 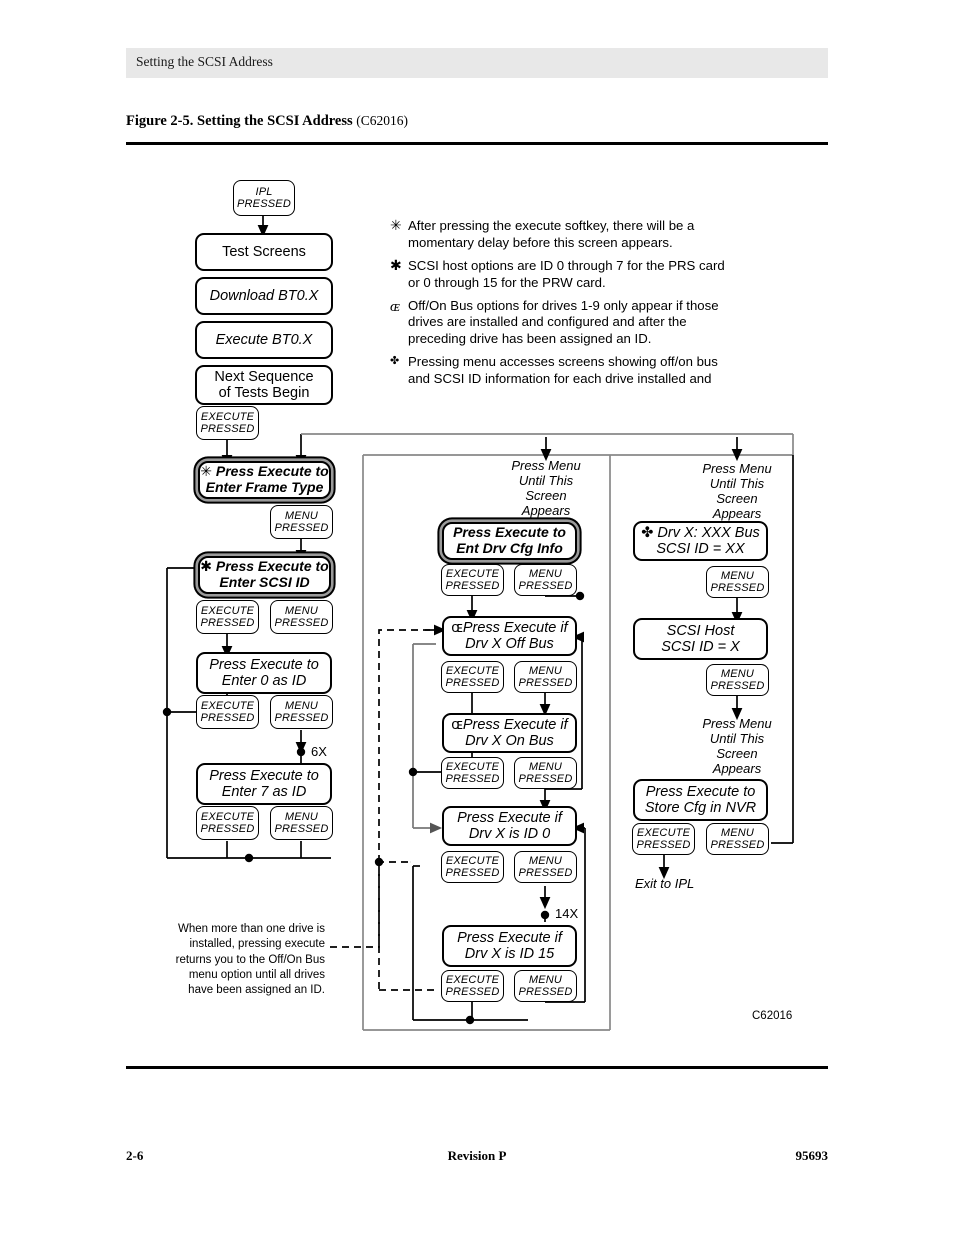 I want to click on hand-marker-icon-2: ɶ, so click(x=457, y=724).